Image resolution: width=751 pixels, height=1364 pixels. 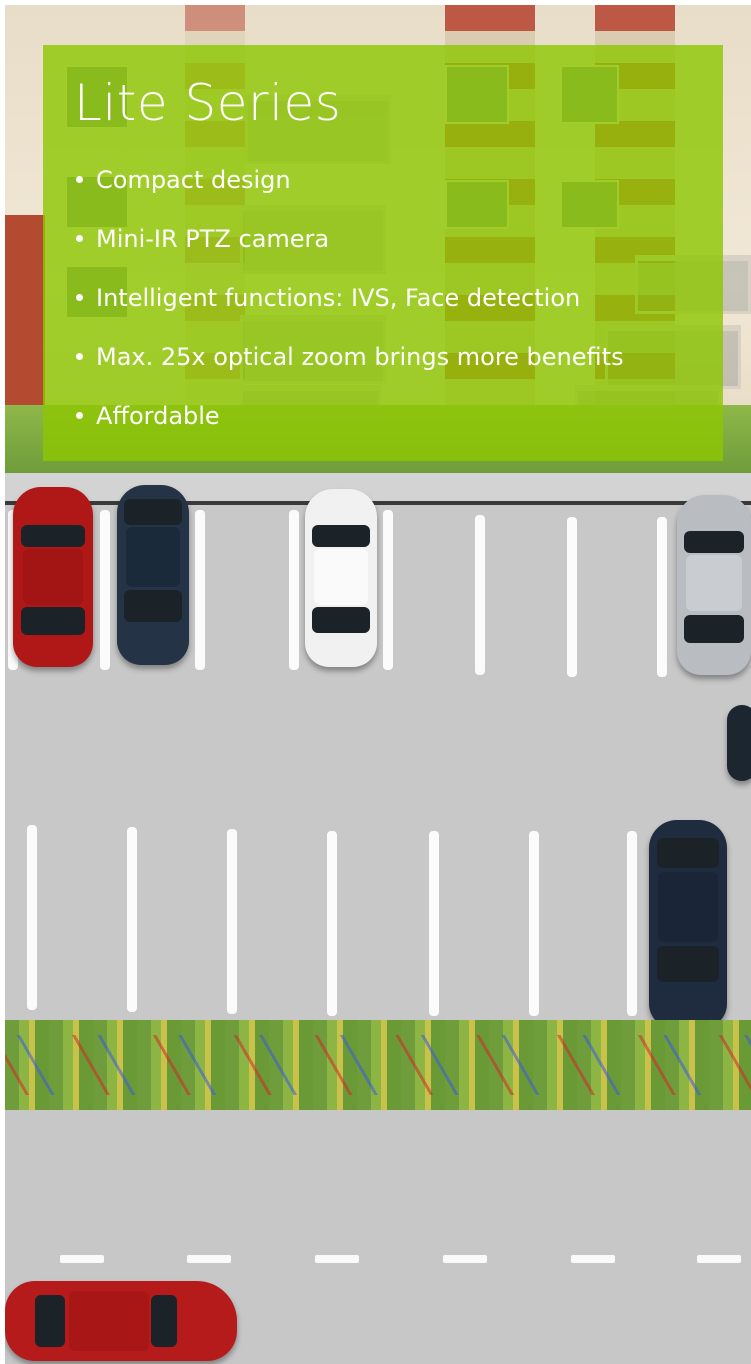 I want to click on feature-text: Compact design, so click(x=193, y=179).